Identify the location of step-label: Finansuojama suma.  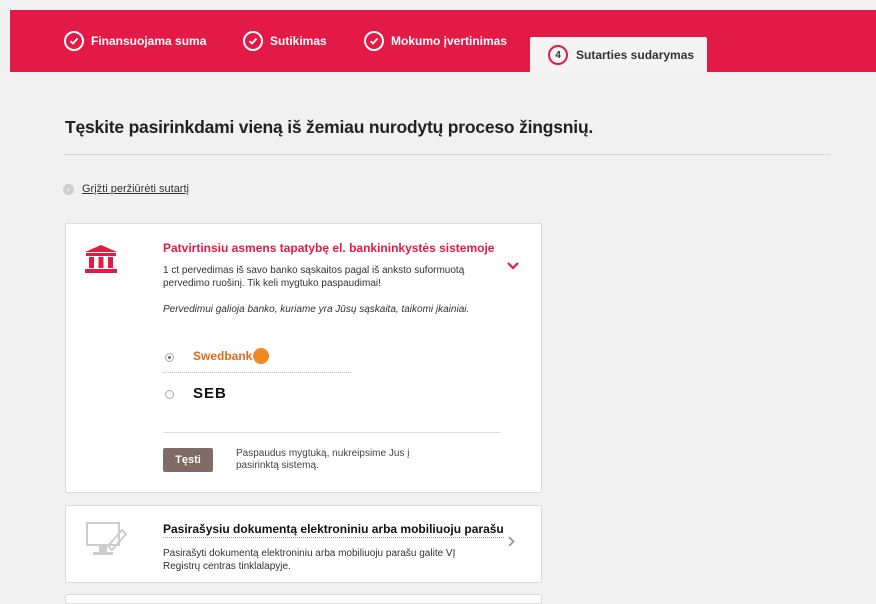
(149, 41).